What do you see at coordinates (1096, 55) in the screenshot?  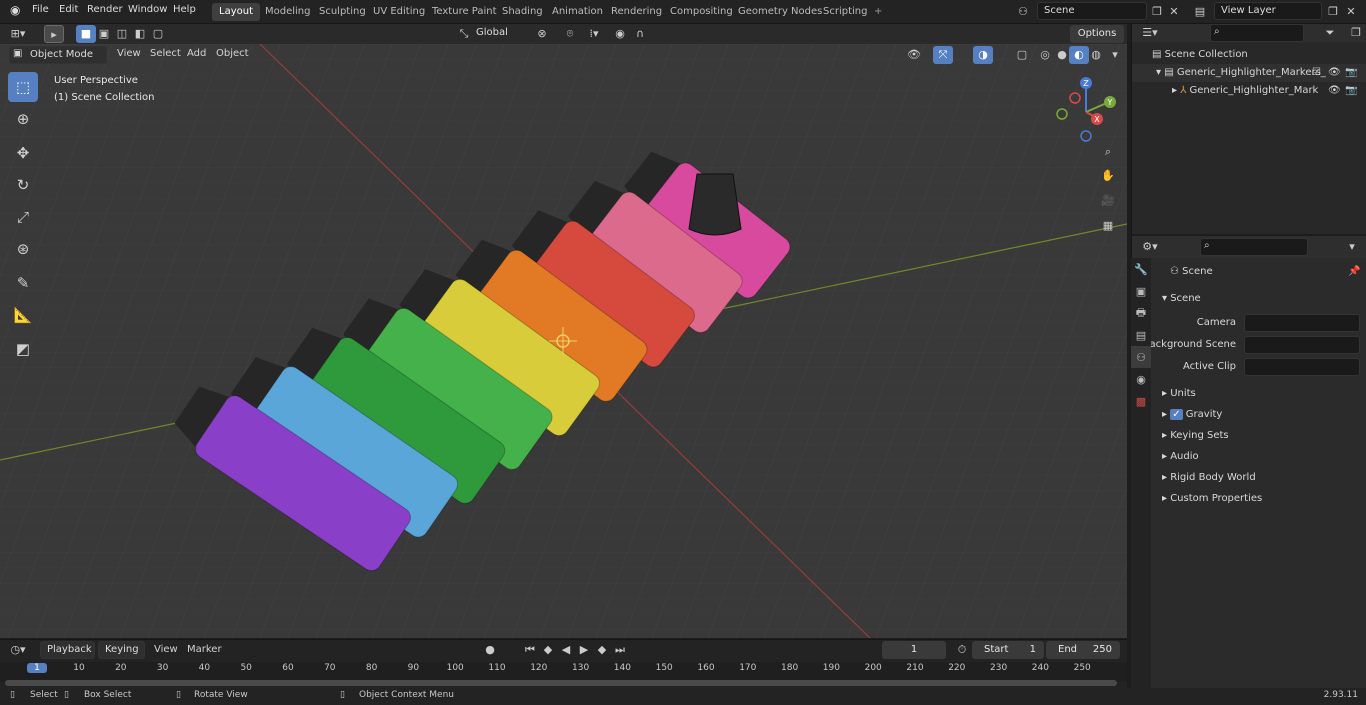 I see `rendered-shading-icon: ◍` at bounding box center [1096, 55].